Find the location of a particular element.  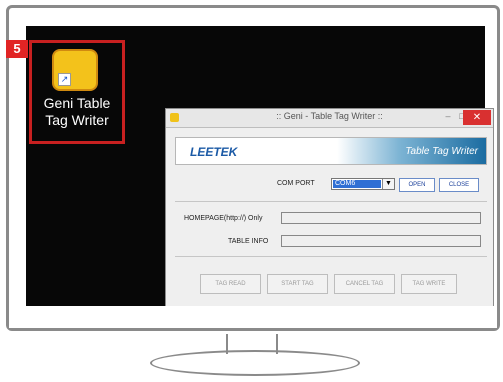

geni-app-icon: ↗ is located at coordinates (75, 70).